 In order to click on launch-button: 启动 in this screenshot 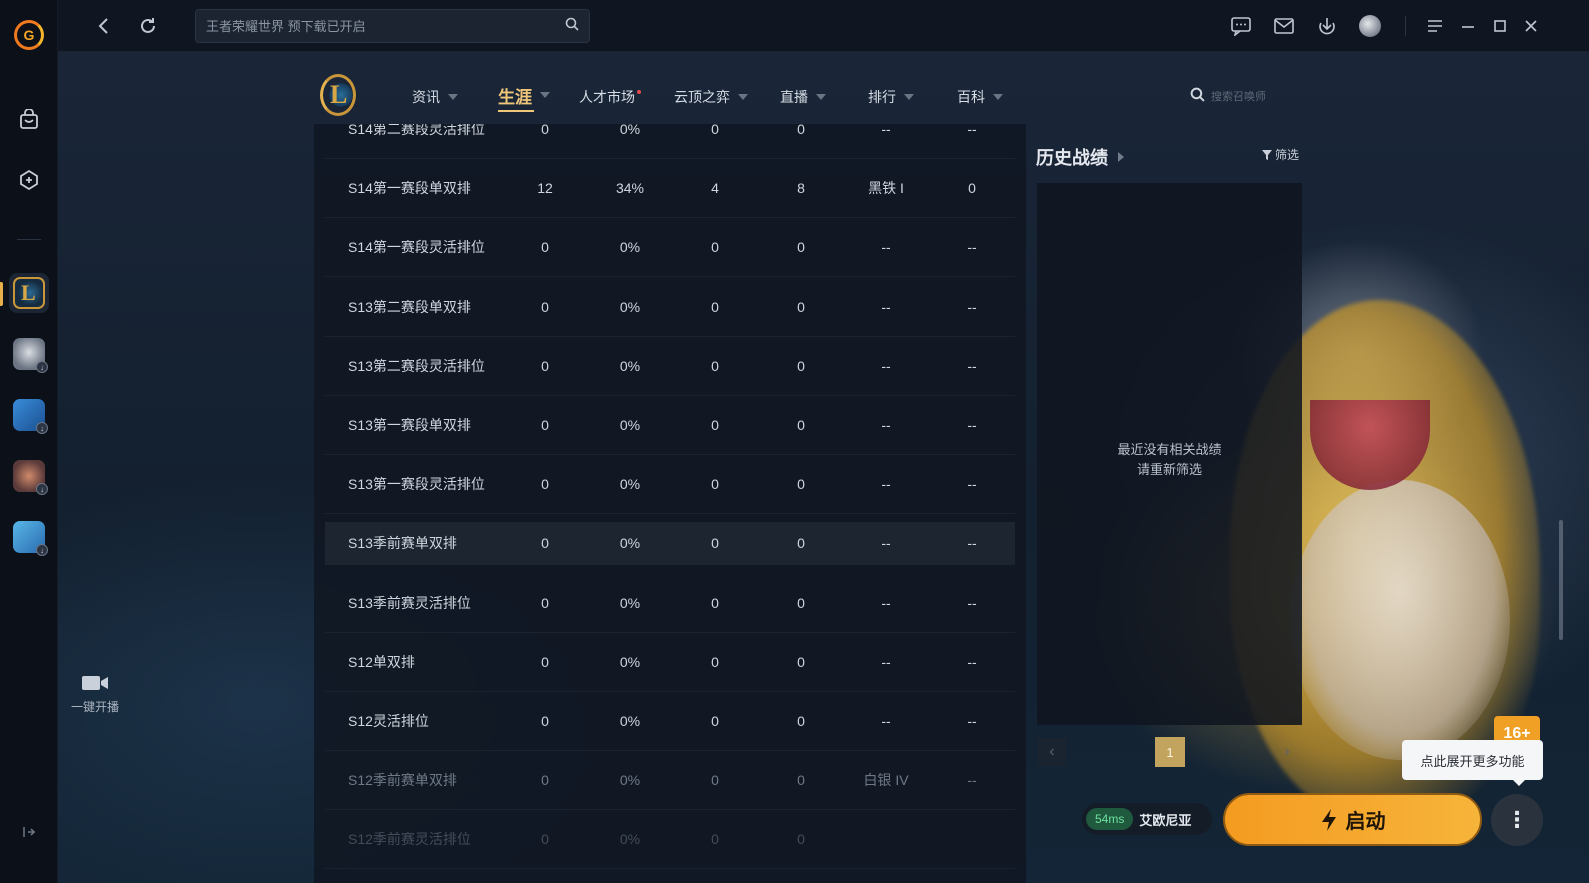, I will do `click(1352, 819)`.